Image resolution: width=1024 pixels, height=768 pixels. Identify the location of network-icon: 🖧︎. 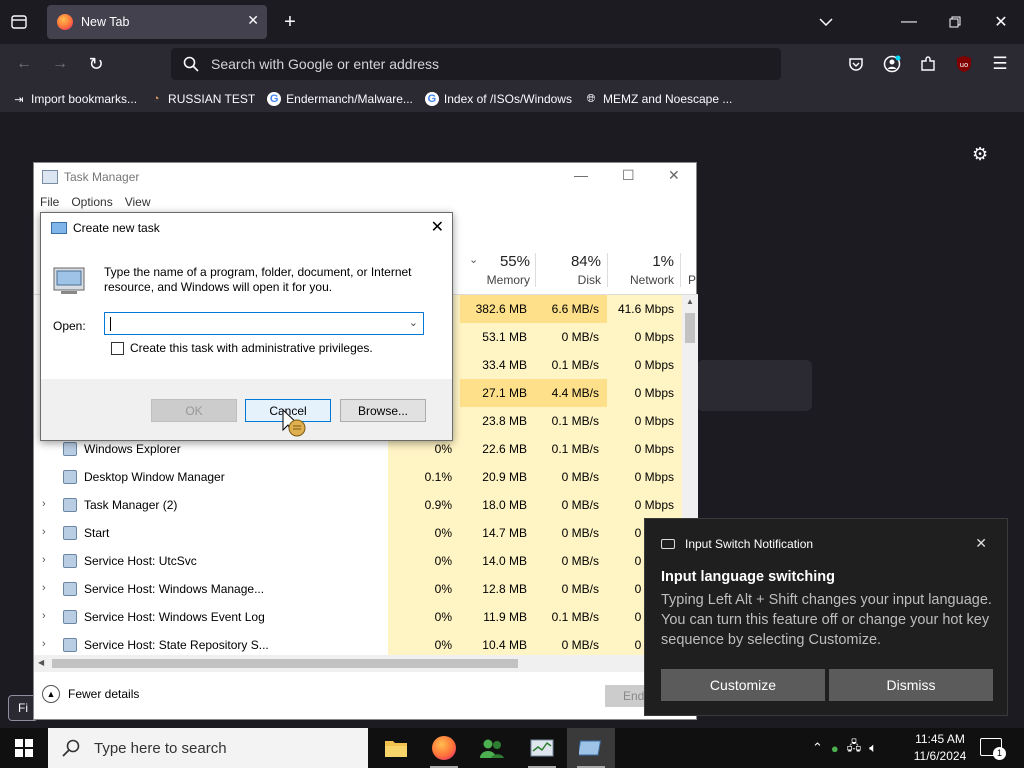
(854, 748).